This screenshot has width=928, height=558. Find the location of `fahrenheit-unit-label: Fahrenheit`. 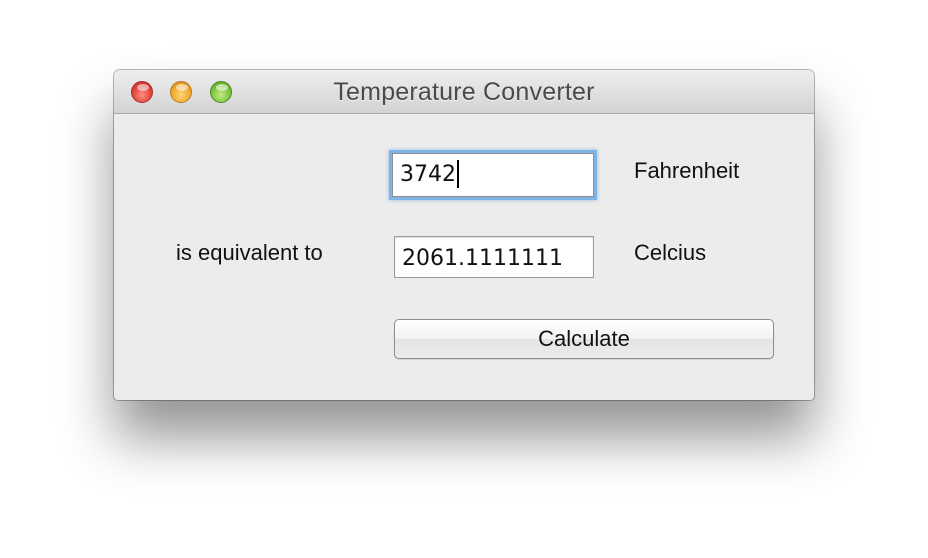

fahrenheit-unit-label: Fahrenheit is located at coordinates (687, 170).